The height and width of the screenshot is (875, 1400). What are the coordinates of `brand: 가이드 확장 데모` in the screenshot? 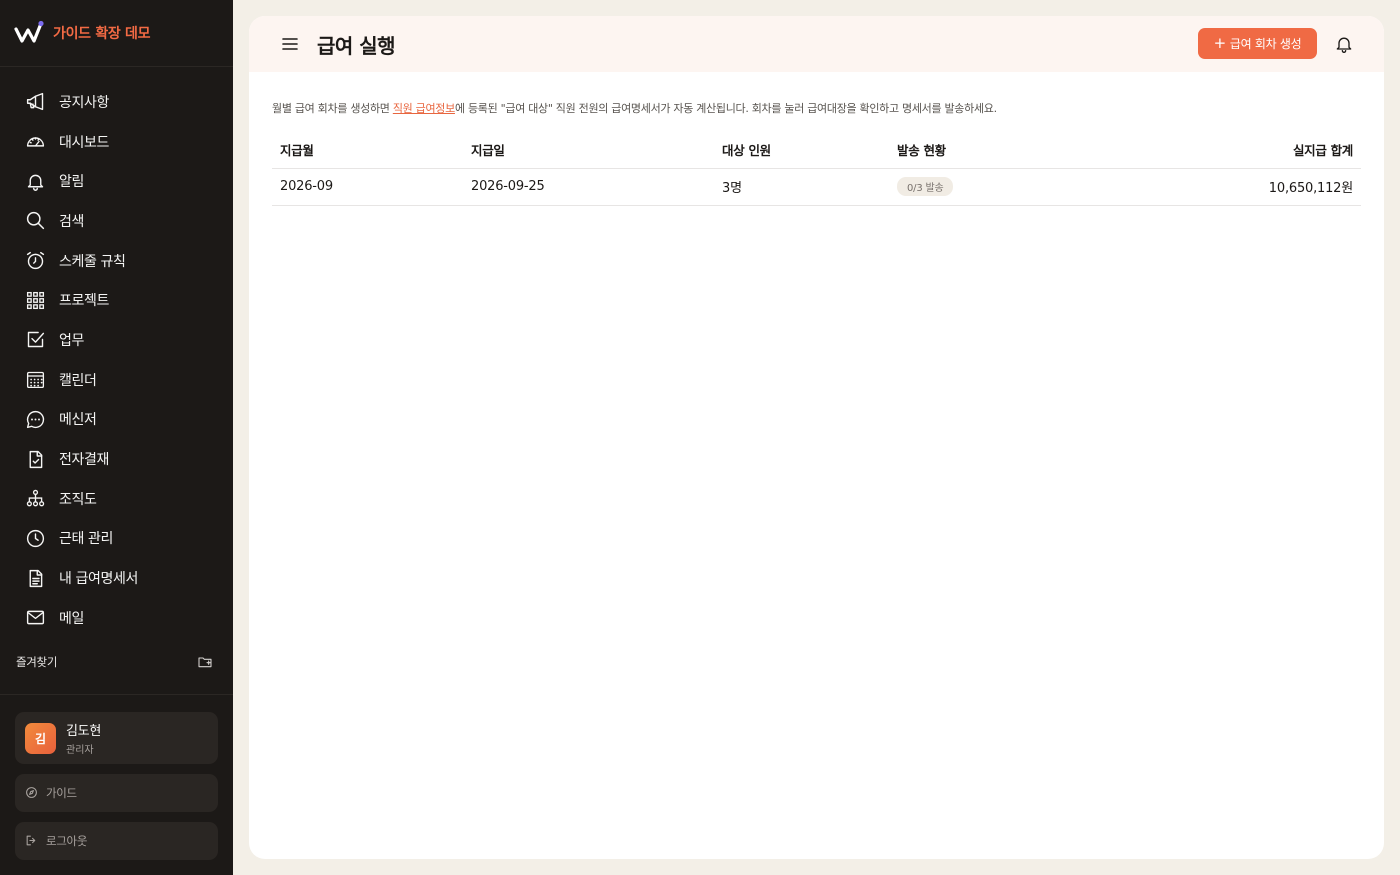 It's located at (82, 33).